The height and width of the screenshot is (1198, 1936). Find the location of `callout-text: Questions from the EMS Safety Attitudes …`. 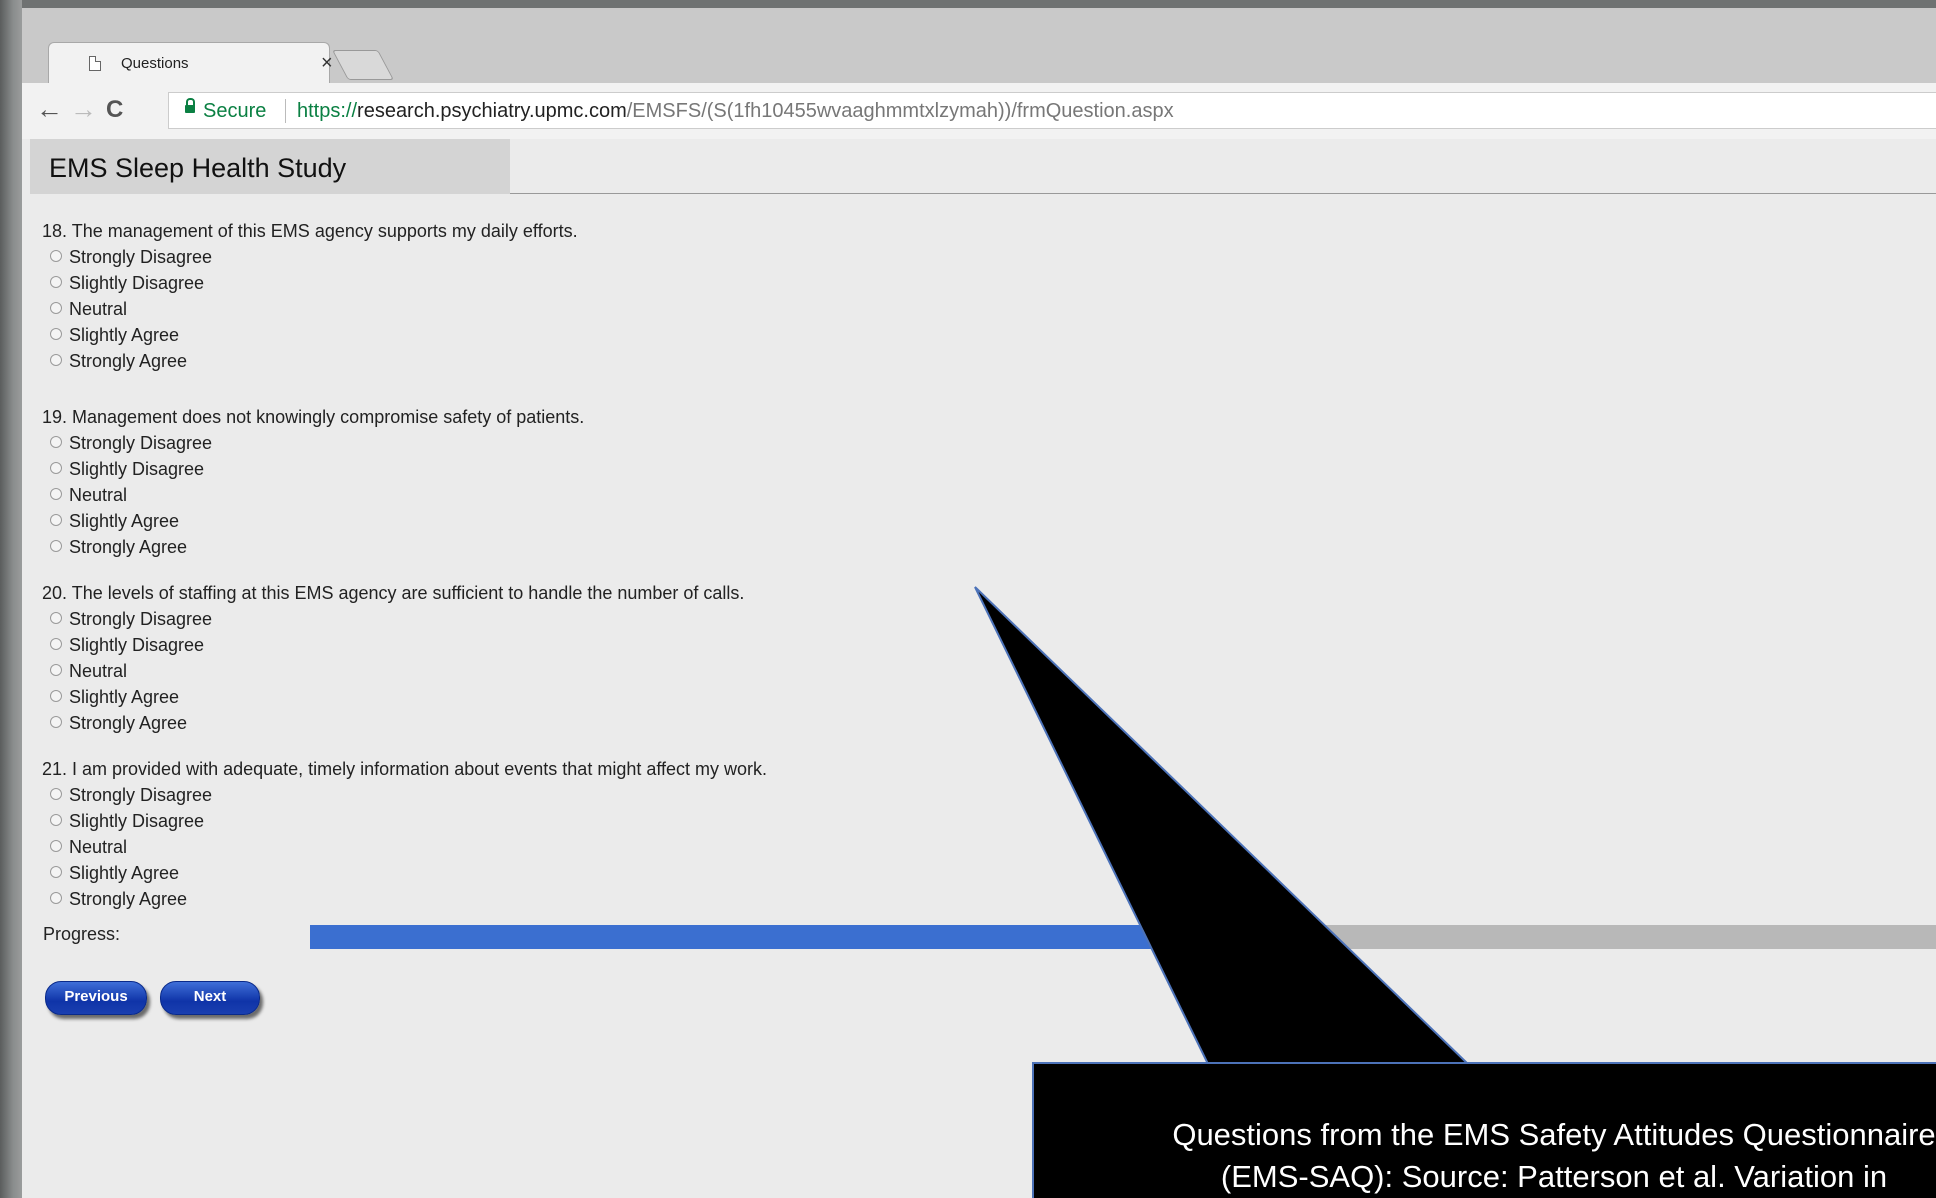

callout-text: Questions from the EMS Safety Attitudes … is located at coordinates (1505, 1156).